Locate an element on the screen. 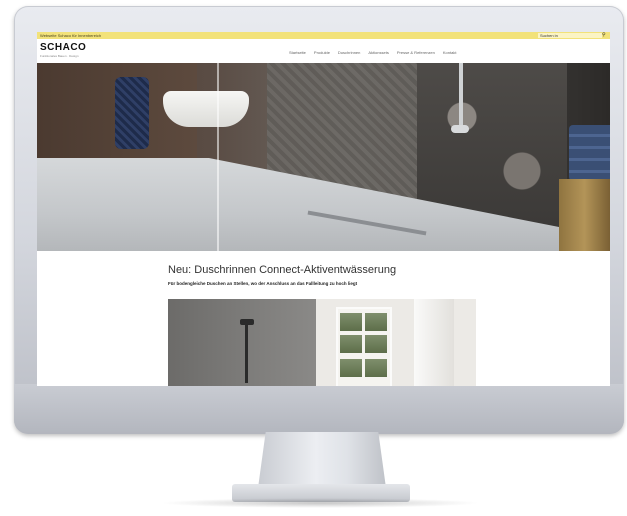  nav-item-produkte: Produkte is located at coordinates (322, 52).